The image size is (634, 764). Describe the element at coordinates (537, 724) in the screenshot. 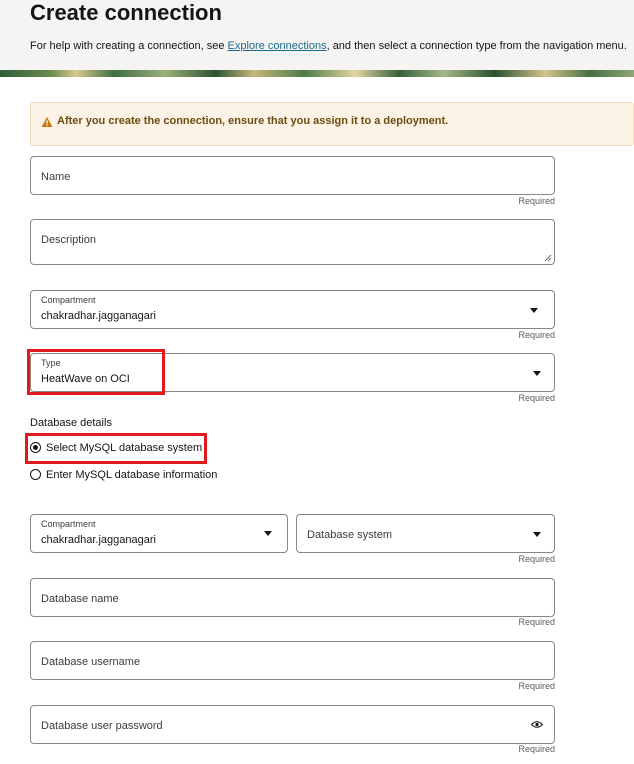

I see `eye-icon` at that location.